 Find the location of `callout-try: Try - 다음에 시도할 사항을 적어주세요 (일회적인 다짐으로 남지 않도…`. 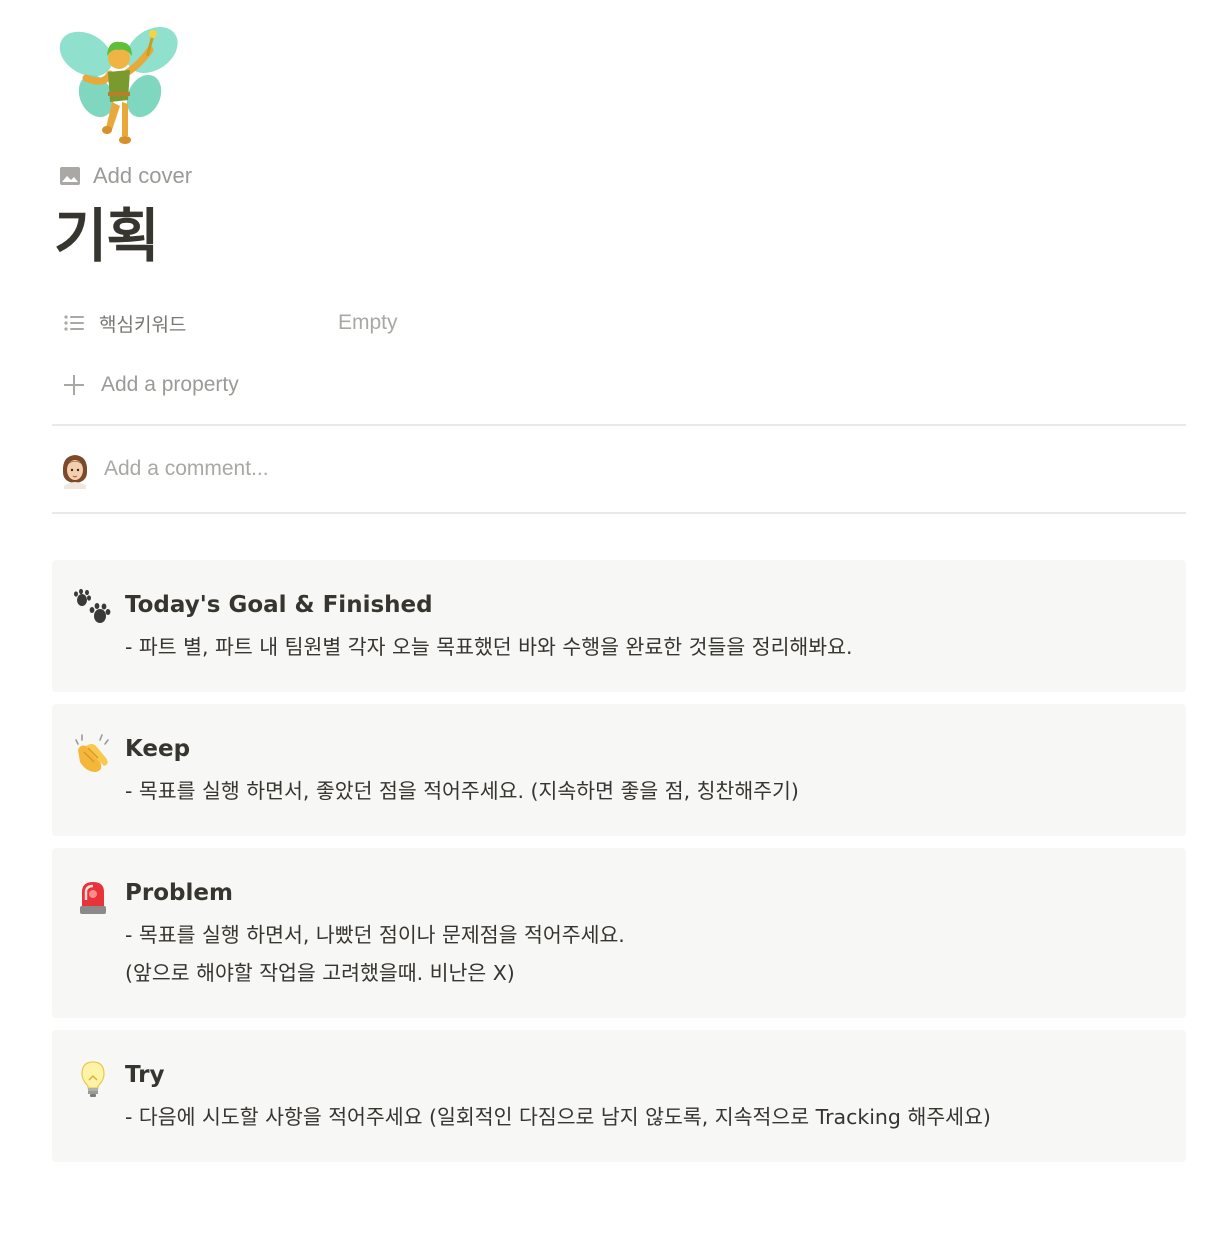

callout-try: Try - 다음에 시도할 사항을 적어주세요 (일회적인 다짐으로 남지 않도… is located at coordinates (619, 1096).